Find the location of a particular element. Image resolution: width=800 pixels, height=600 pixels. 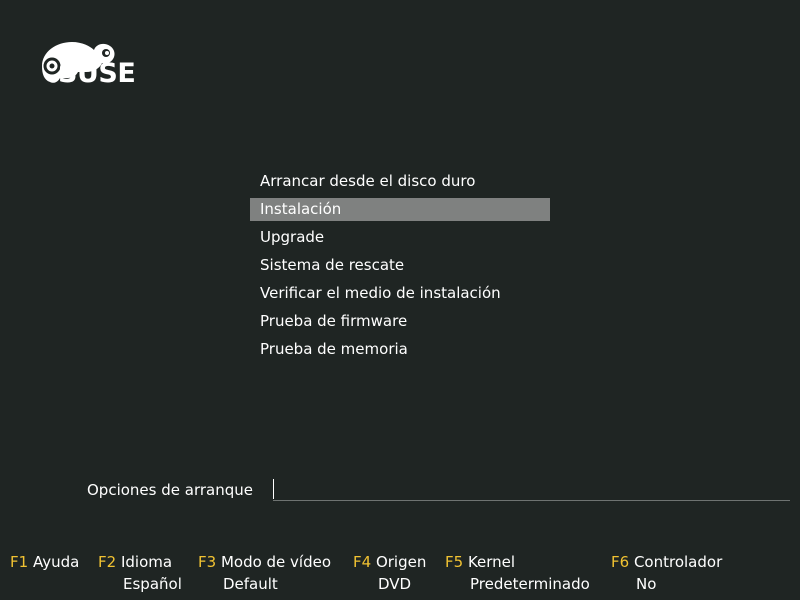

boot-options: Opciones de arranque is located at coordinates (438, 490).